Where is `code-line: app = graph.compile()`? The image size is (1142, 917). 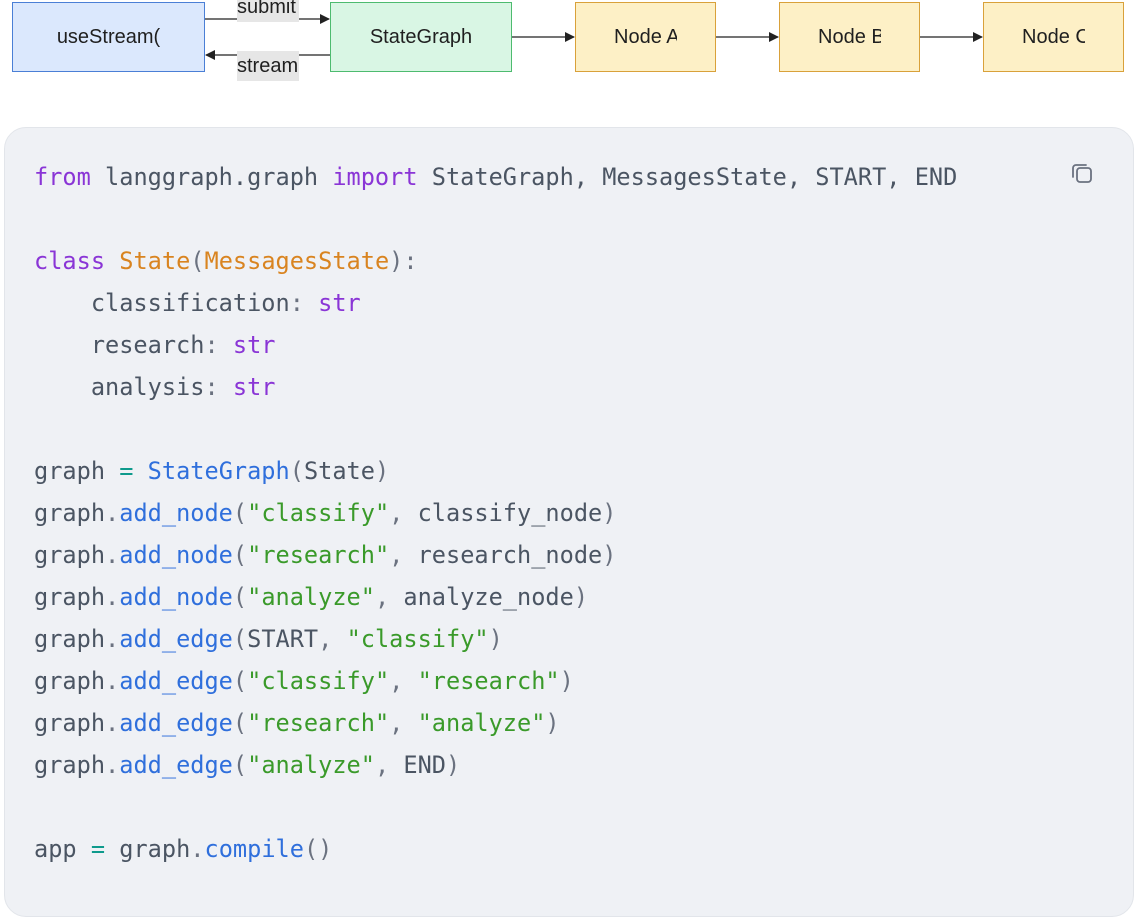 code-line: app = graph.compile() is located at coordinates (495, 849).